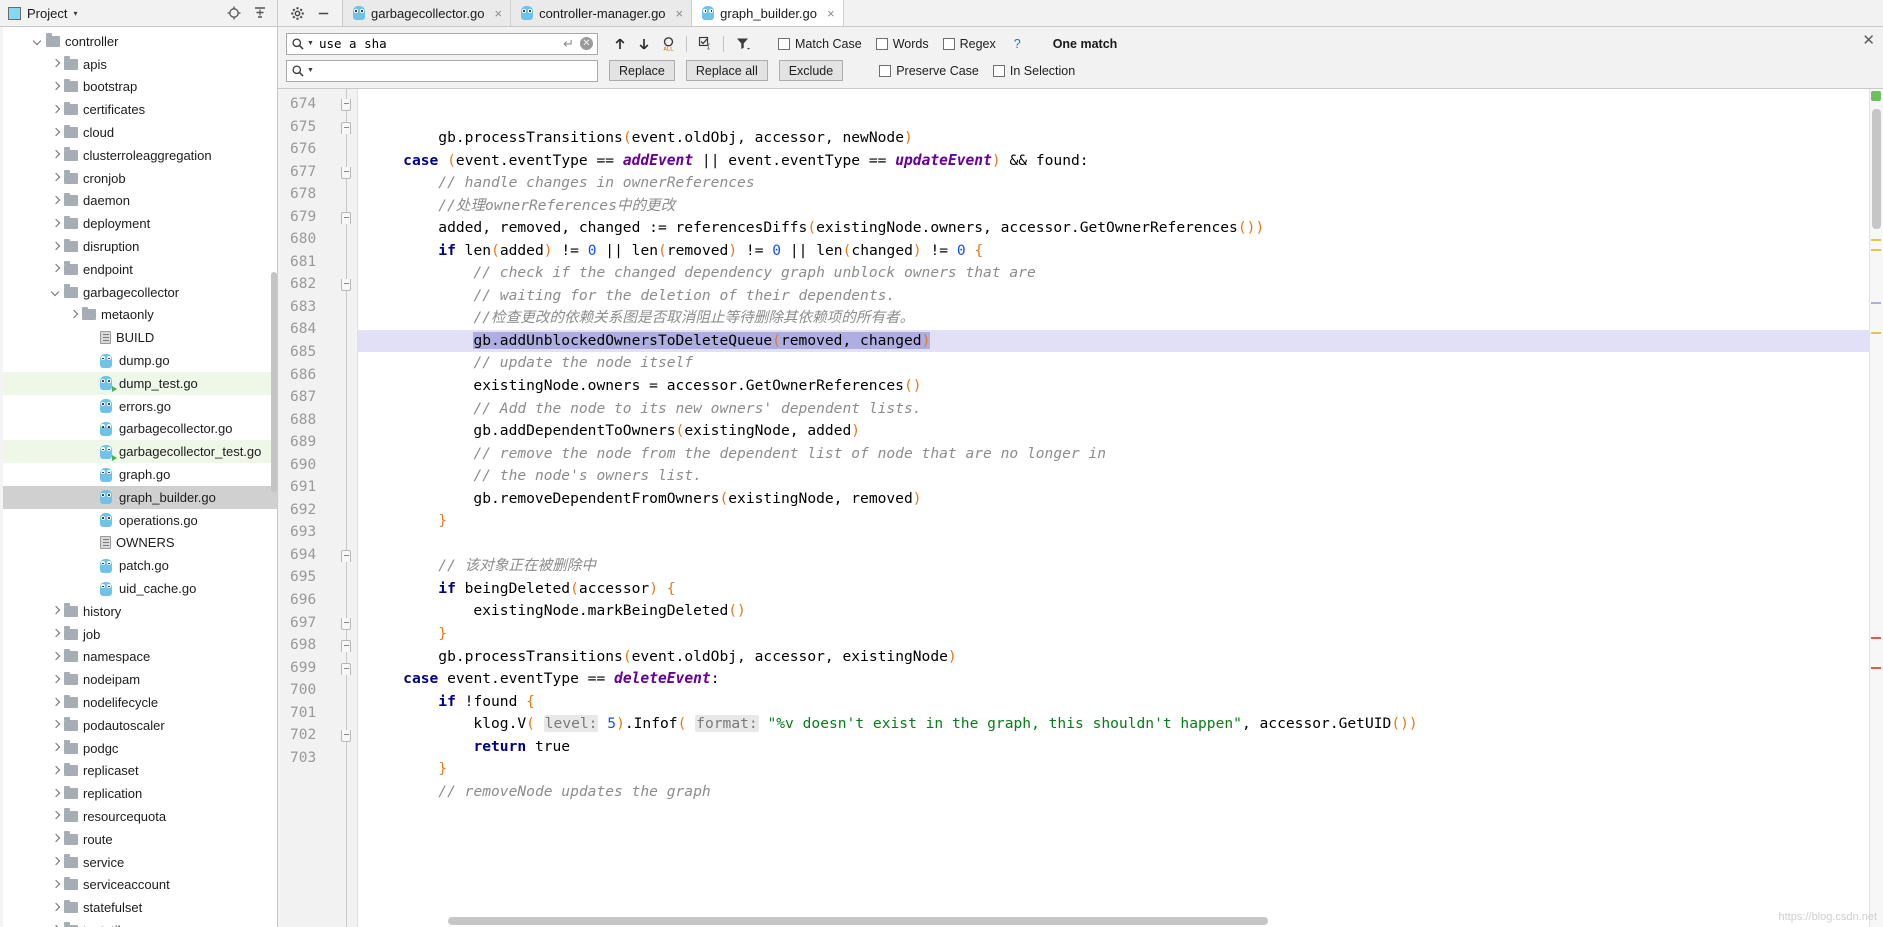 This screenshot has width=1883, height=927. Describe the element at coordinates (317, 194) in the screenshot. I see `line-number: 678` at that location.